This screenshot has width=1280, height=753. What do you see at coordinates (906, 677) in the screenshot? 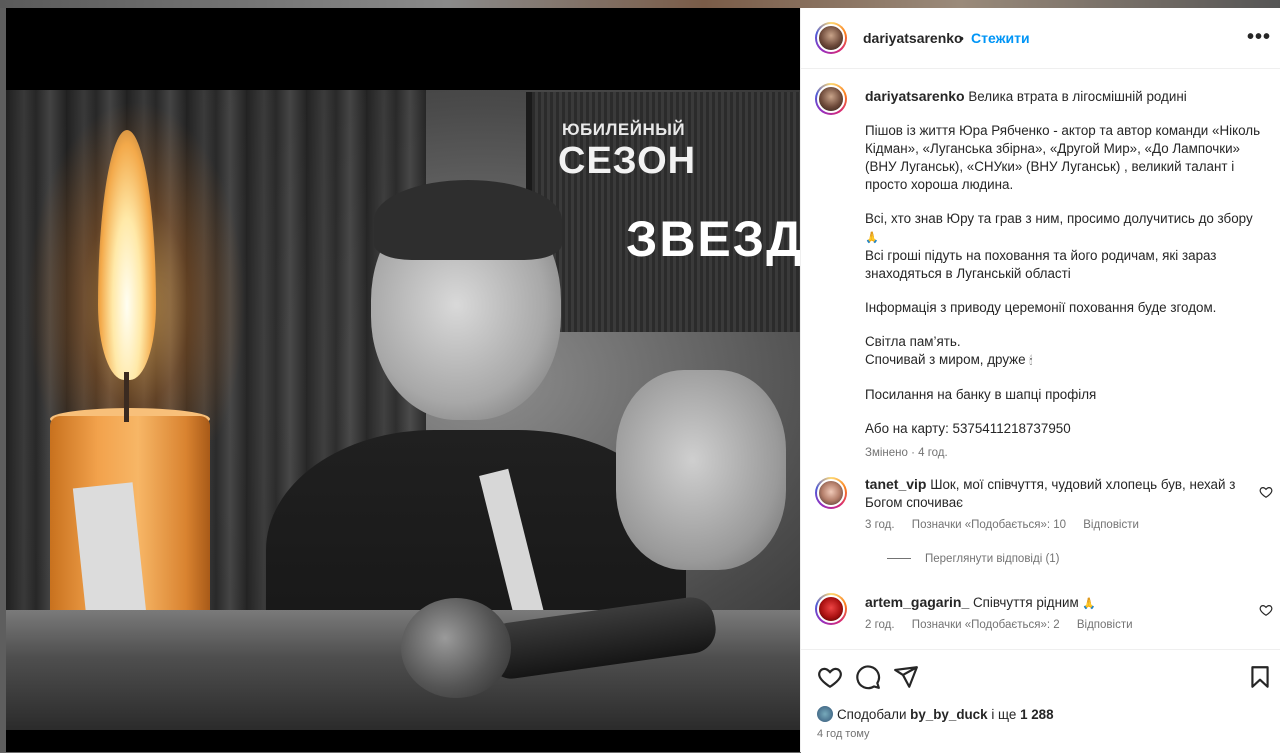
I see `share-icon` at bounding box center [906, 677].